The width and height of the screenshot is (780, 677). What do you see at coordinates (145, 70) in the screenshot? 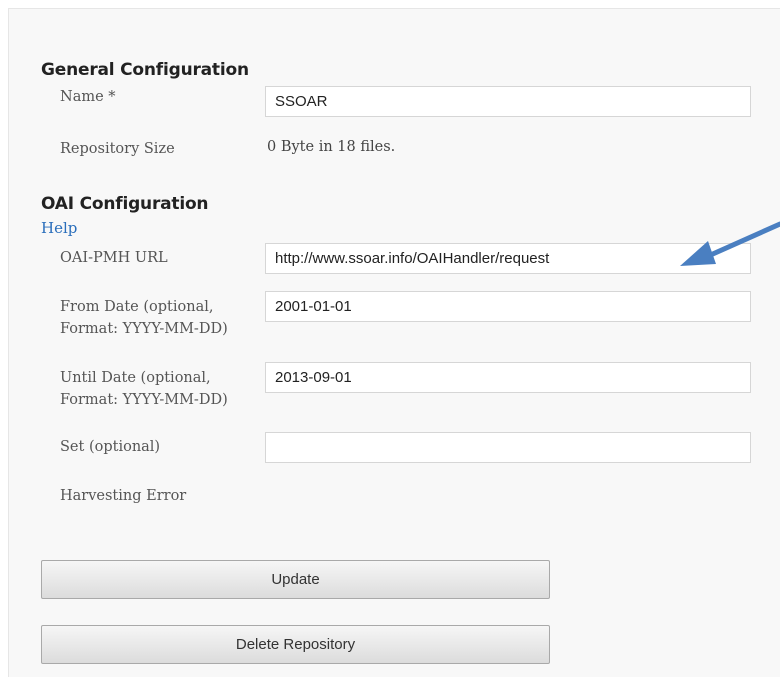
I see `general-configuration-heading: General Configuration` at bounding box center [145, 70].